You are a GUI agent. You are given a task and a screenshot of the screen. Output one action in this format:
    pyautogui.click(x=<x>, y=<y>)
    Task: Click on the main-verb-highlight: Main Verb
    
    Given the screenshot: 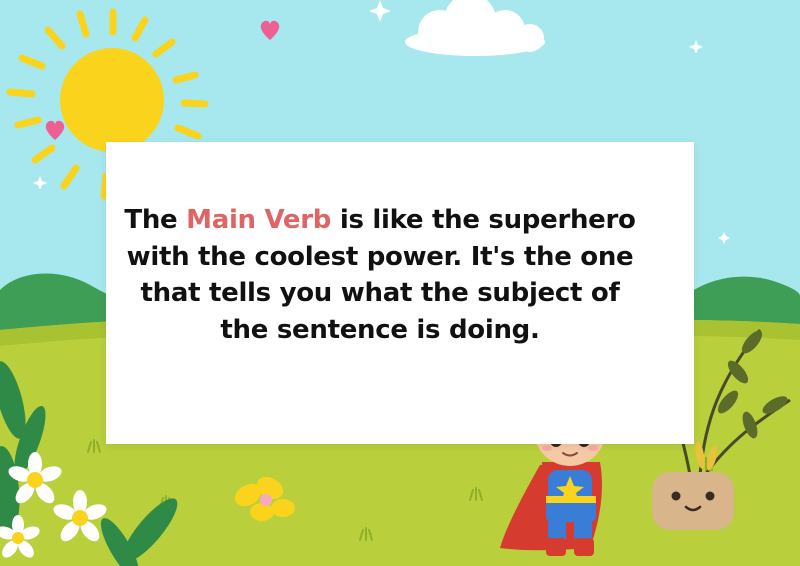 What is the action you would take?
    pyautogui.click(x=259, y=220)
    